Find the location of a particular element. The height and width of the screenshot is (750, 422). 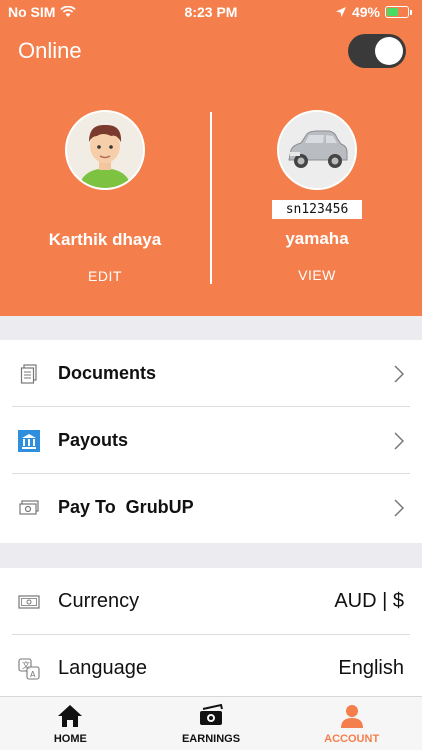

tab-account-label: ACCOUNT is located at coordinates (352, 739).